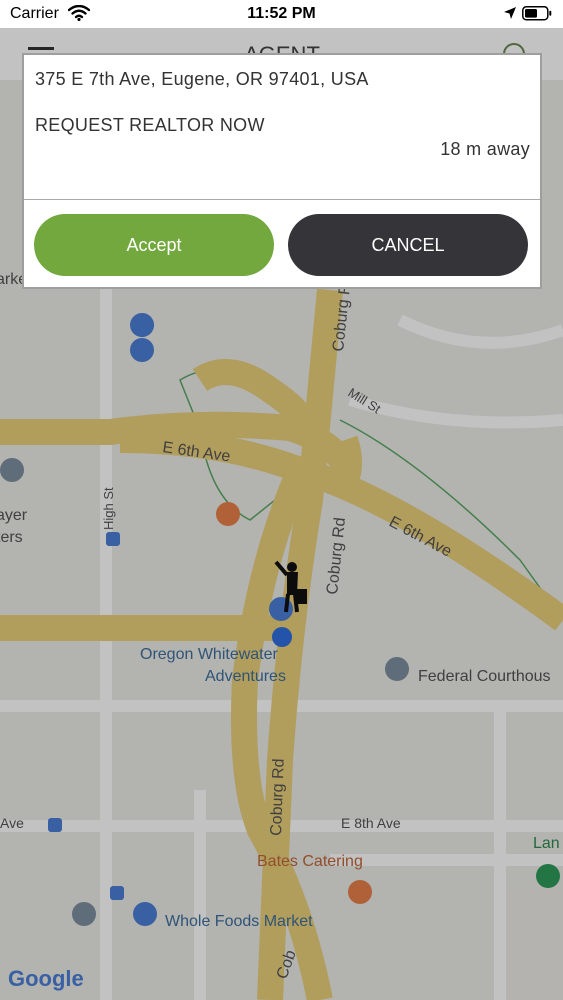 The image size is (563, 1000). What do you see at coordinates (11, 537) in the screenshot?
I see `map-label-ters: ters` at bounding box center [11, 537].